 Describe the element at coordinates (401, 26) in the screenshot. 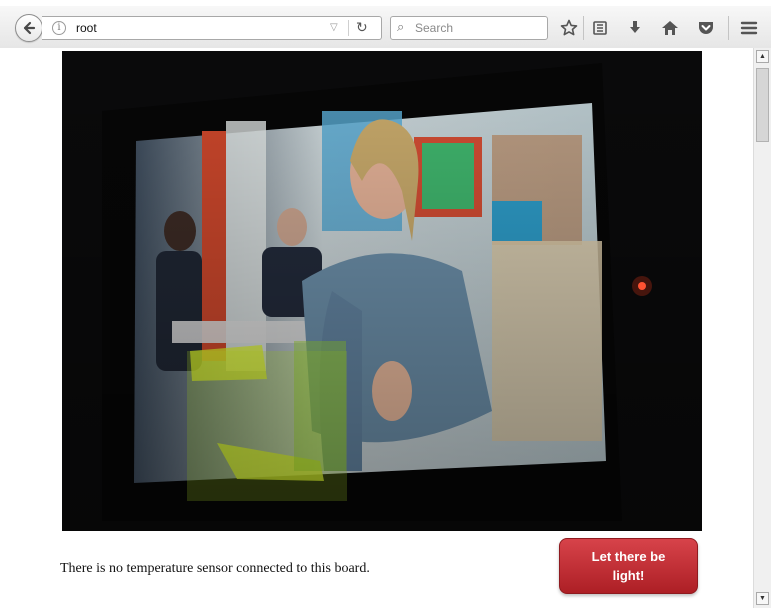

I see `search-icon: ⌕` at that location.